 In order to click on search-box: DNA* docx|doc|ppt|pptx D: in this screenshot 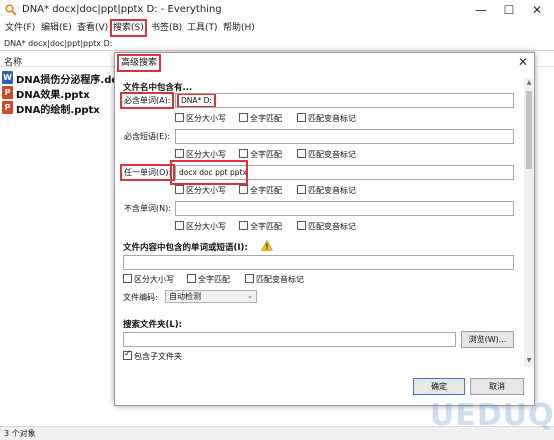, I will do `click(277, 44)`.